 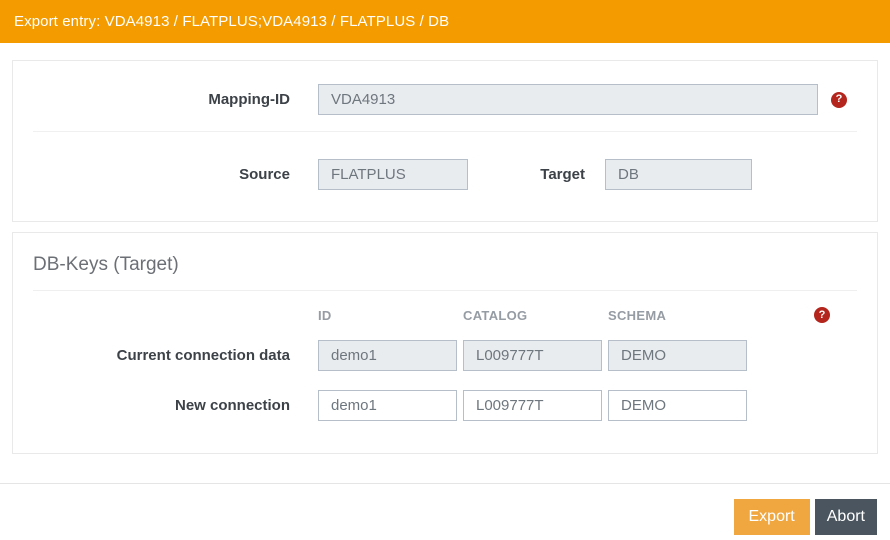 What do you see at coordinates (203, 355) in the screenshot?
I see `current-connection-label: Current connection data` at bounding box center [203, 355].